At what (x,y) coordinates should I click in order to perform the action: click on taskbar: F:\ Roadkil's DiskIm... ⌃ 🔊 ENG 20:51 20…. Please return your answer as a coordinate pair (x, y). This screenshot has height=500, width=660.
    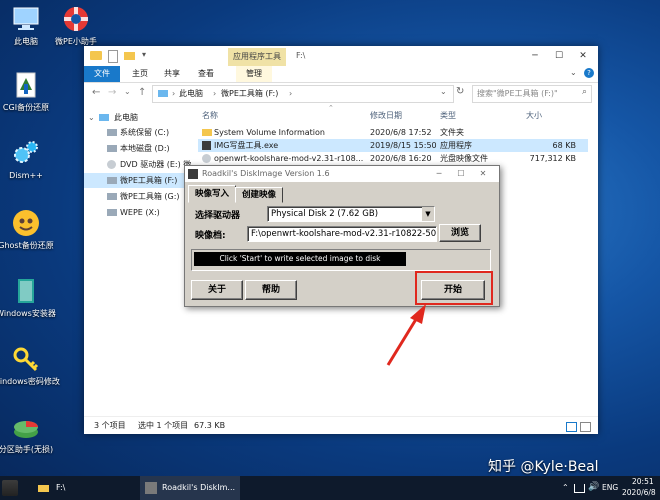
    Looking at the image, I should click on (330, 488).